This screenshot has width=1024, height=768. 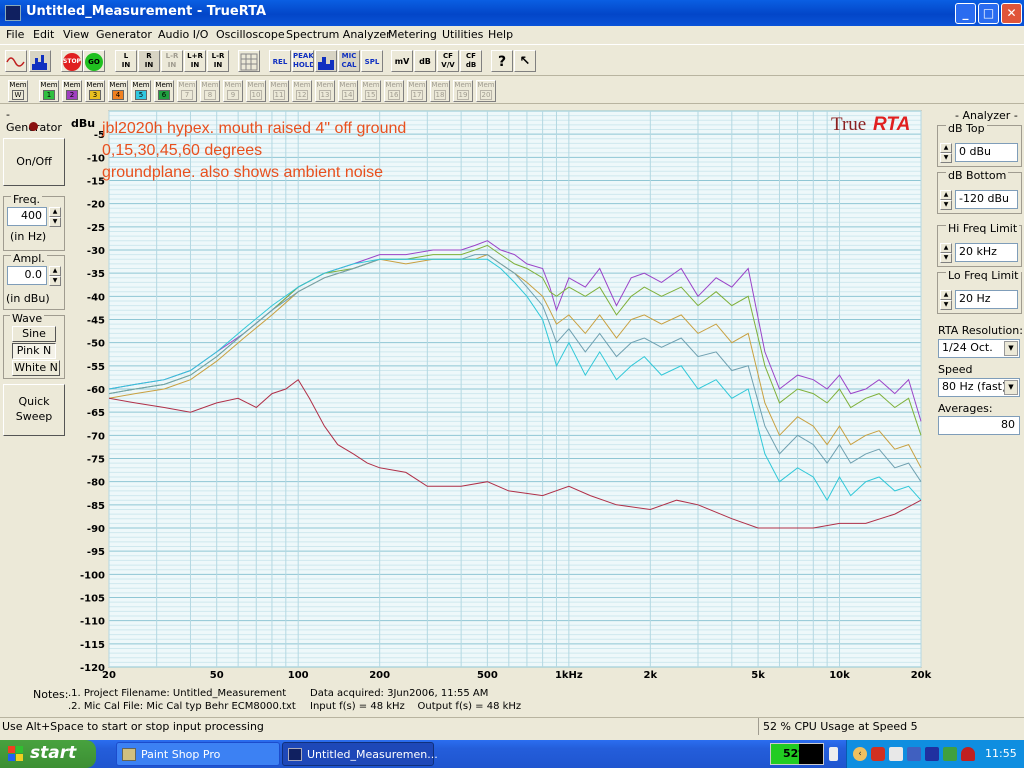 I want to click on menu-oscilloscope: Oscilloscope, so click(x=250, y=34).